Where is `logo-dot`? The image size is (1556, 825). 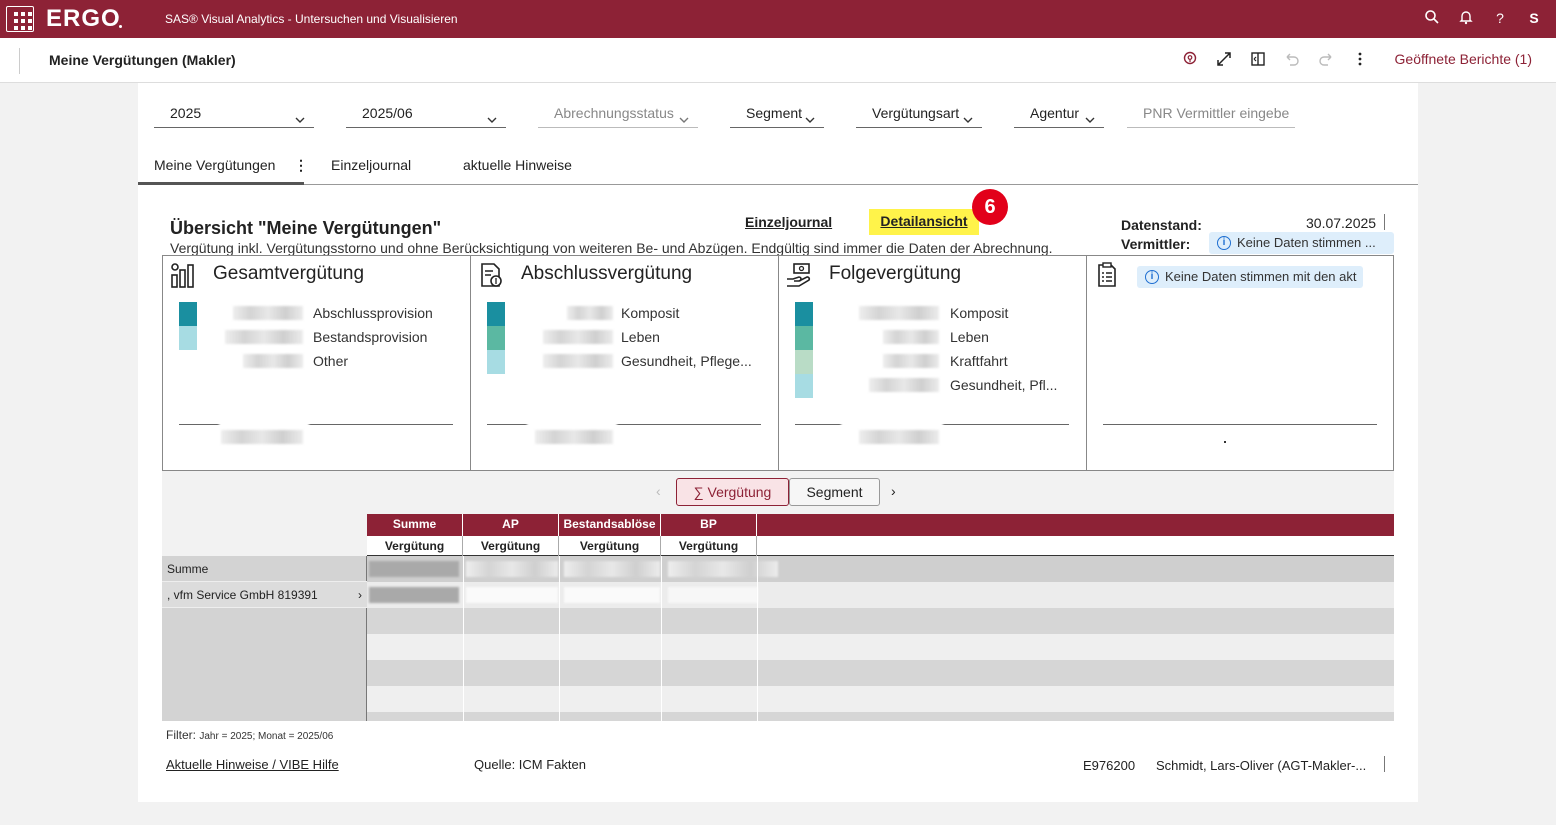
logo-dot is located at coordinates (120, 26).